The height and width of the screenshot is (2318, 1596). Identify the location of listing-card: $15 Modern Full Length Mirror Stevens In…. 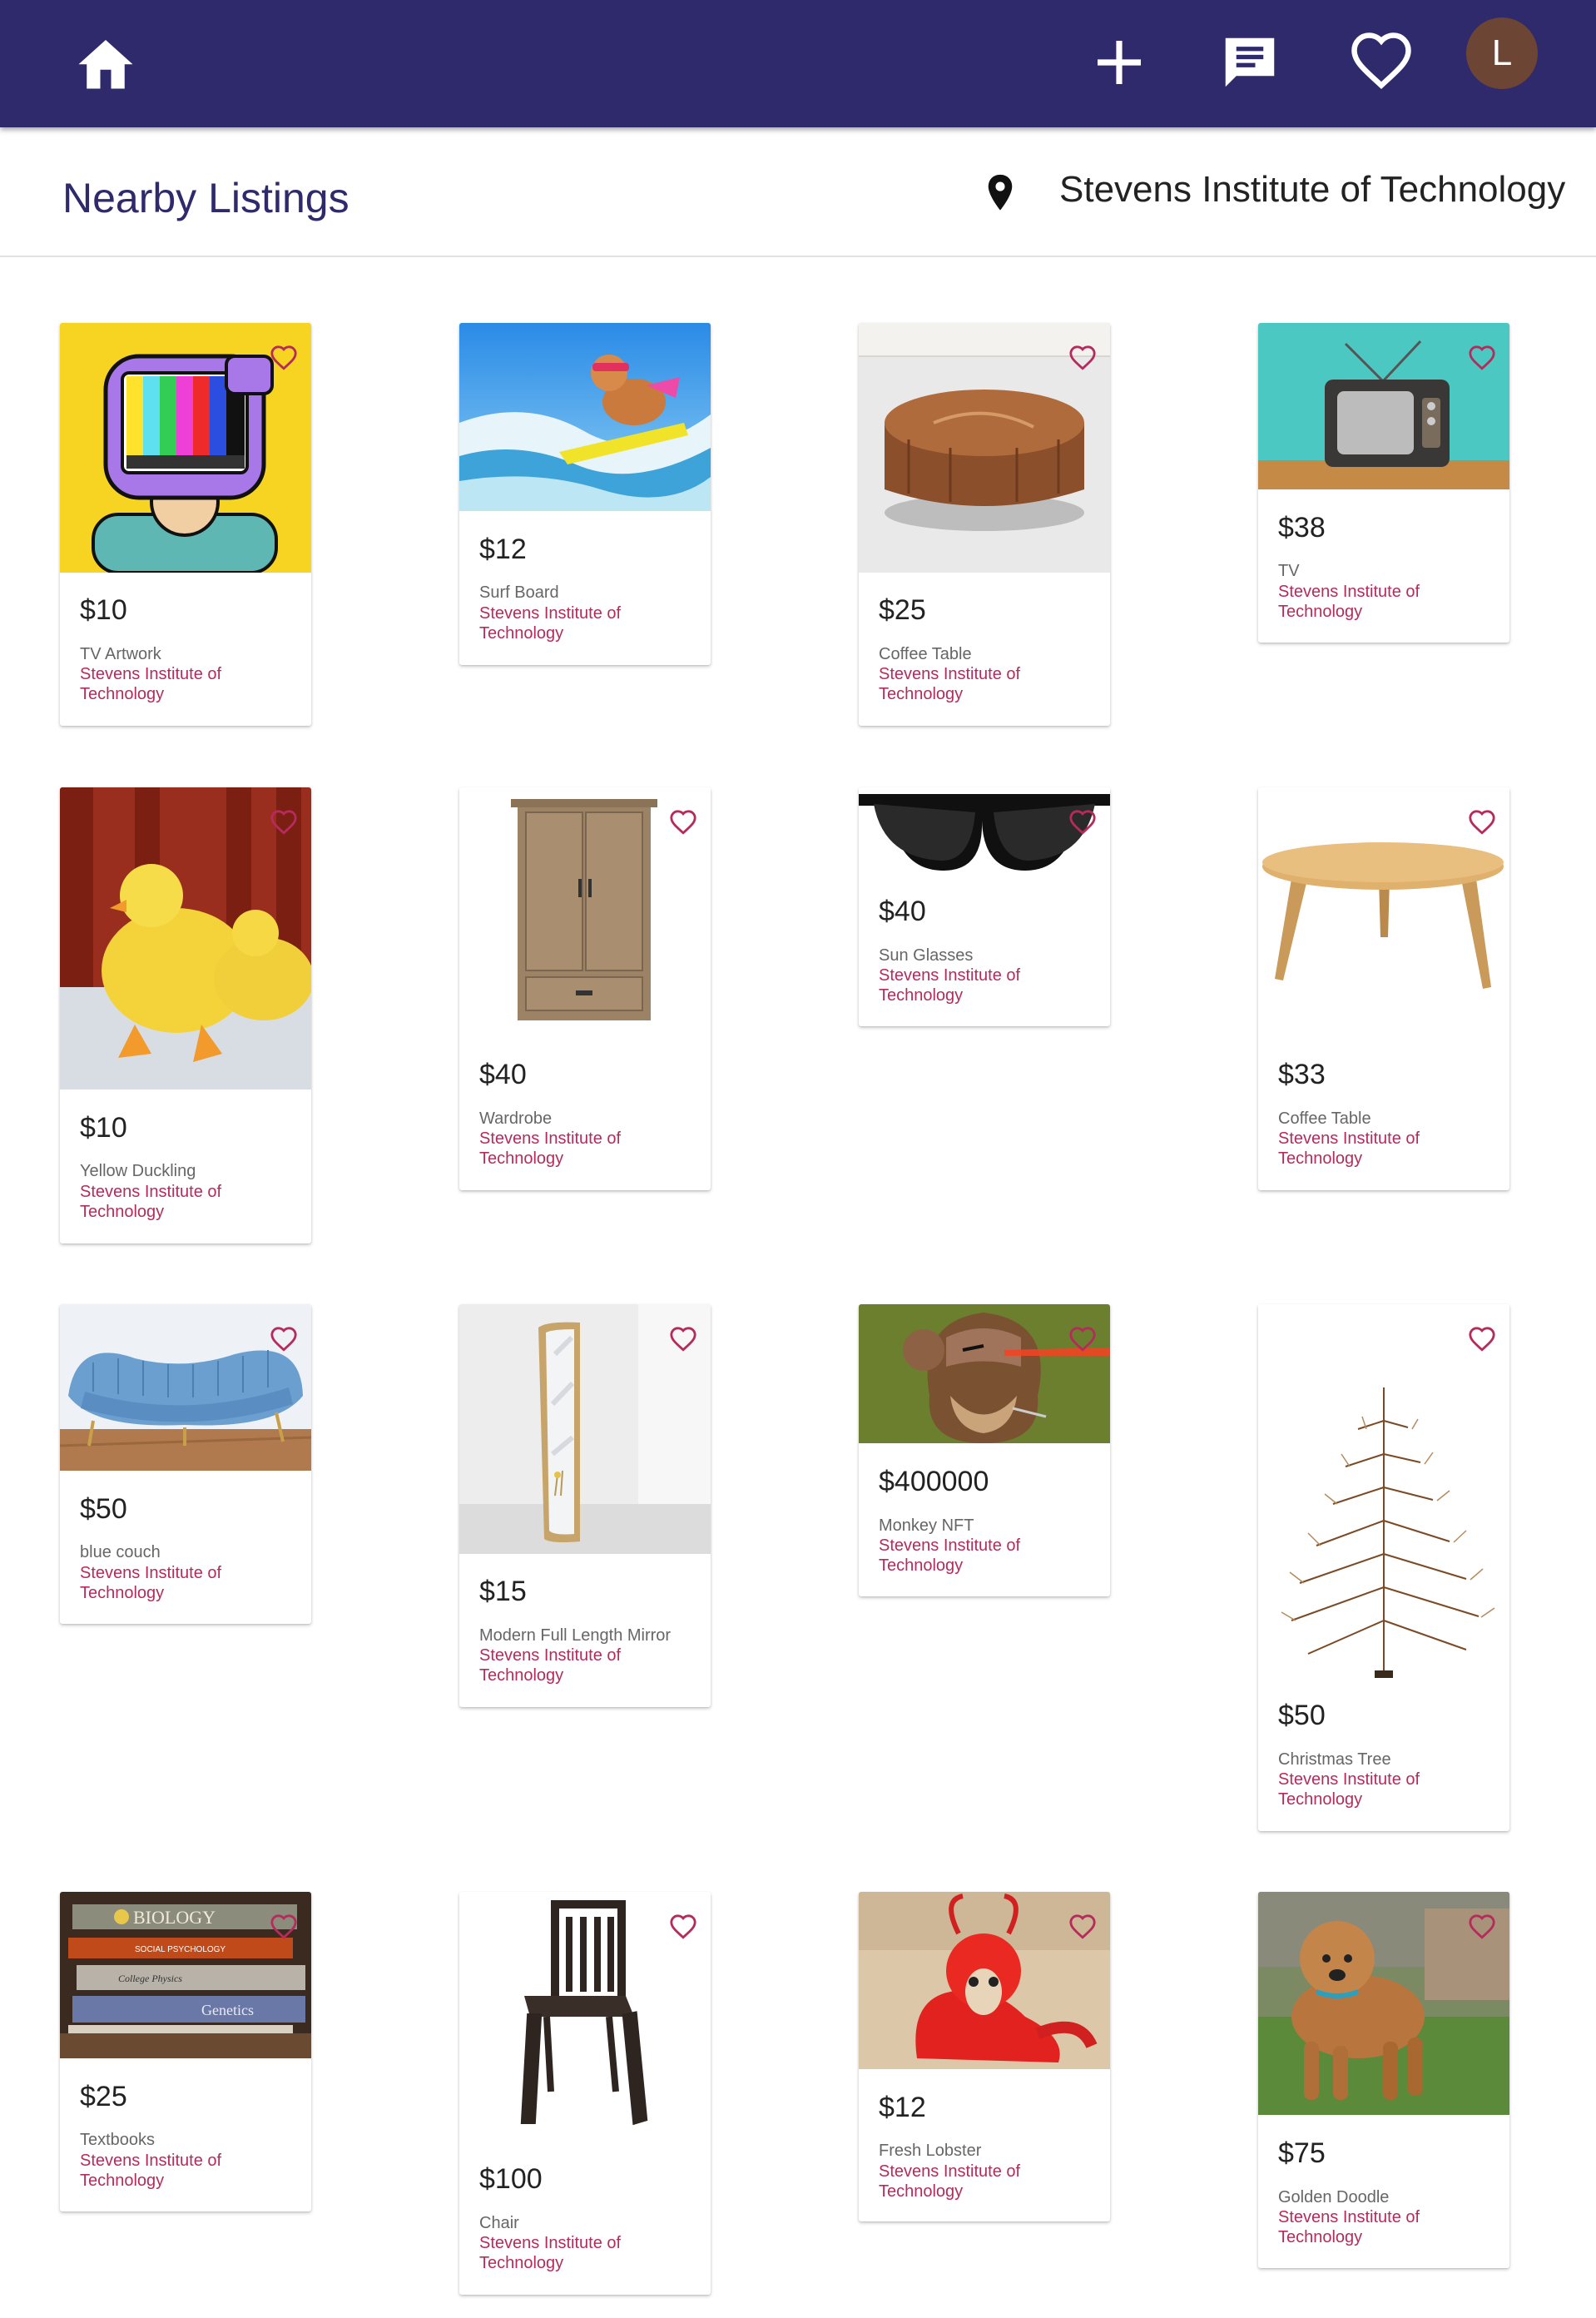
(585, 1505).